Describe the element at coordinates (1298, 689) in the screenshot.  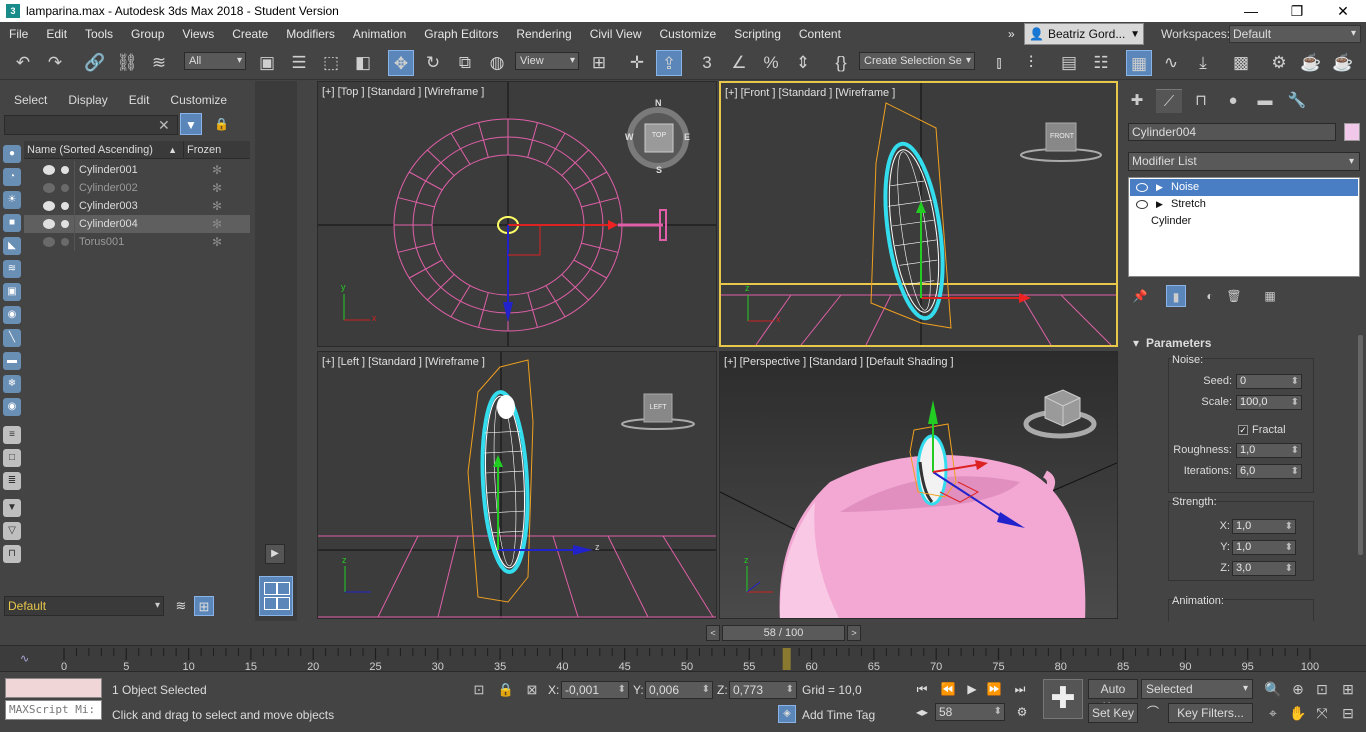
I see `zoom-all-icon: ⊕` at that location.